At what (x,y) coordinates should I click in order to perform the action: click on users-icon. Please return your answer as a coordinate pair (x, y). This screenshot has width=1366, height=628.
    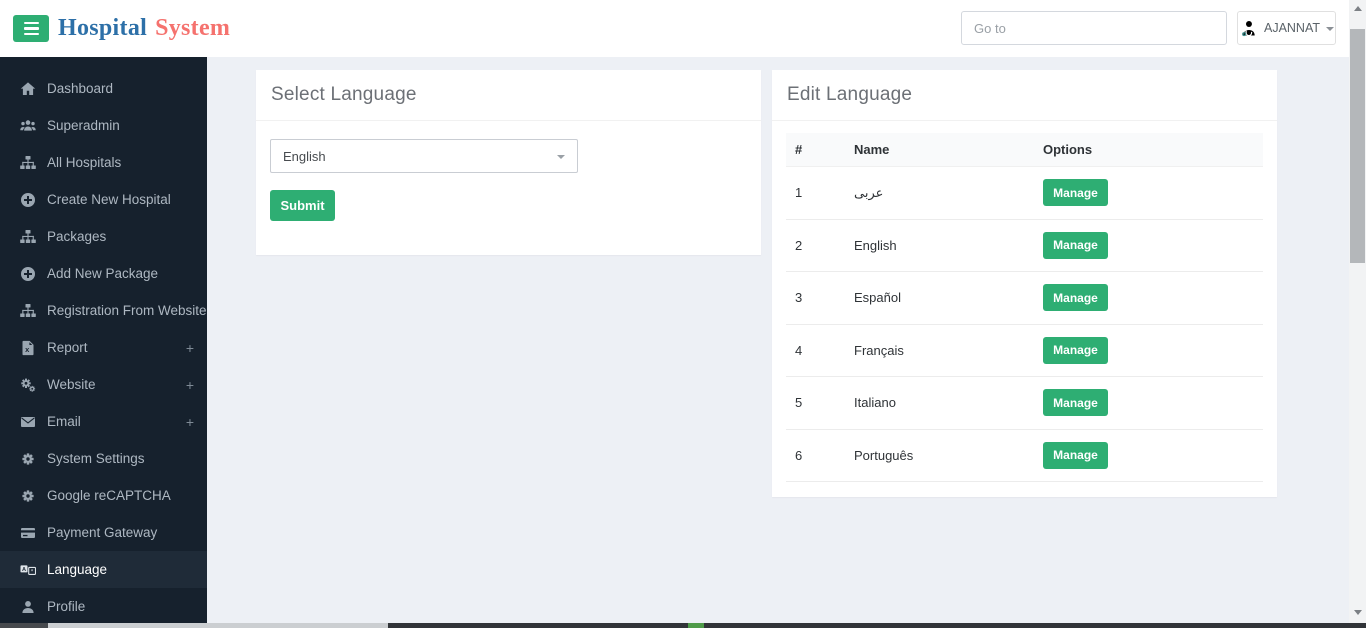
    Looking at the image, I should click on (28, 126).